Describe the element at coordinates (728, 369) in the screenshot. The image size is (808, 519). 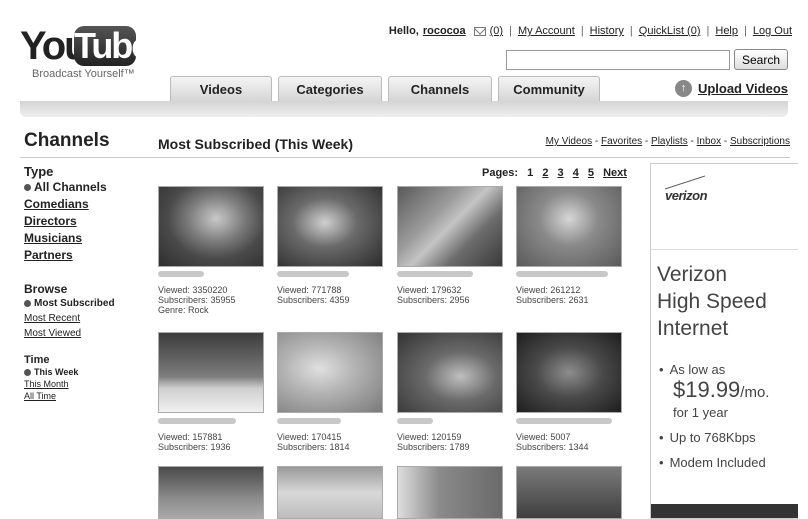
I see `ad-bullet: • As low as` at that location.